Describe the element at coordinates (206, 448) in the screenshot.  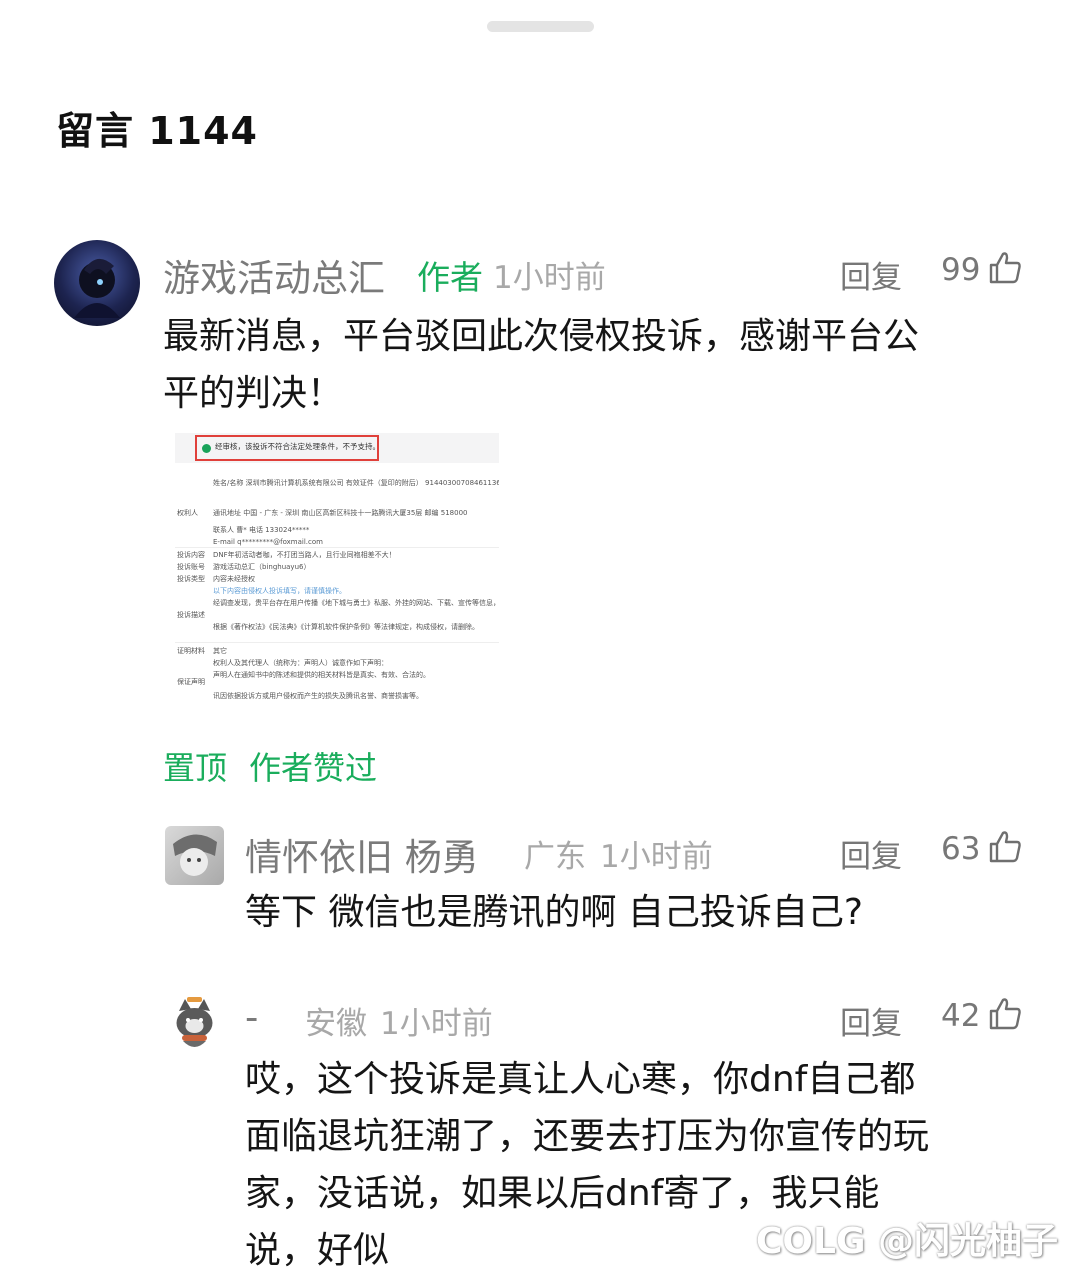
I see `check-icon` at that location.